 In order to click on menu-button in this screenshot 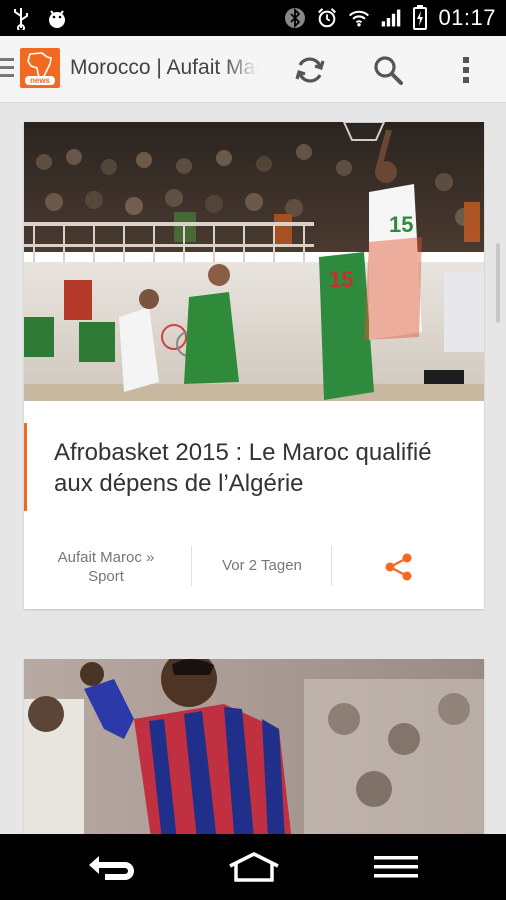, I will do `click(396, 867)`.